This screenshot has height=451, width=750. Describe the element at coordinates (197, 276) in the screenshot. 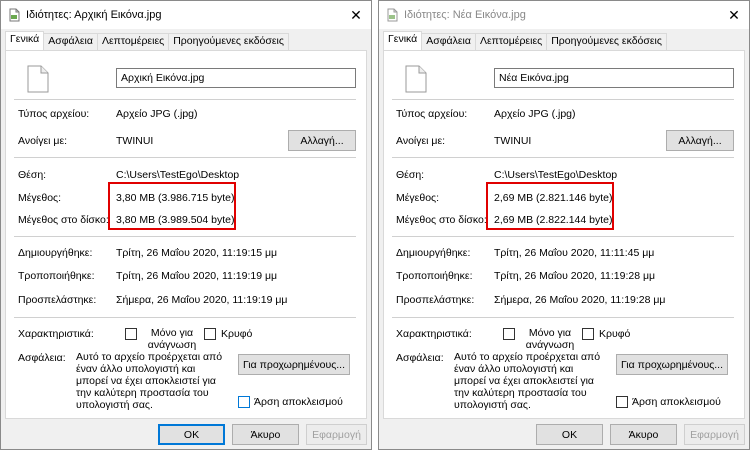

I see `modified-value: Τρίτη, 26 Μαΐου 2020, 11:19:19 μμ` at that location.